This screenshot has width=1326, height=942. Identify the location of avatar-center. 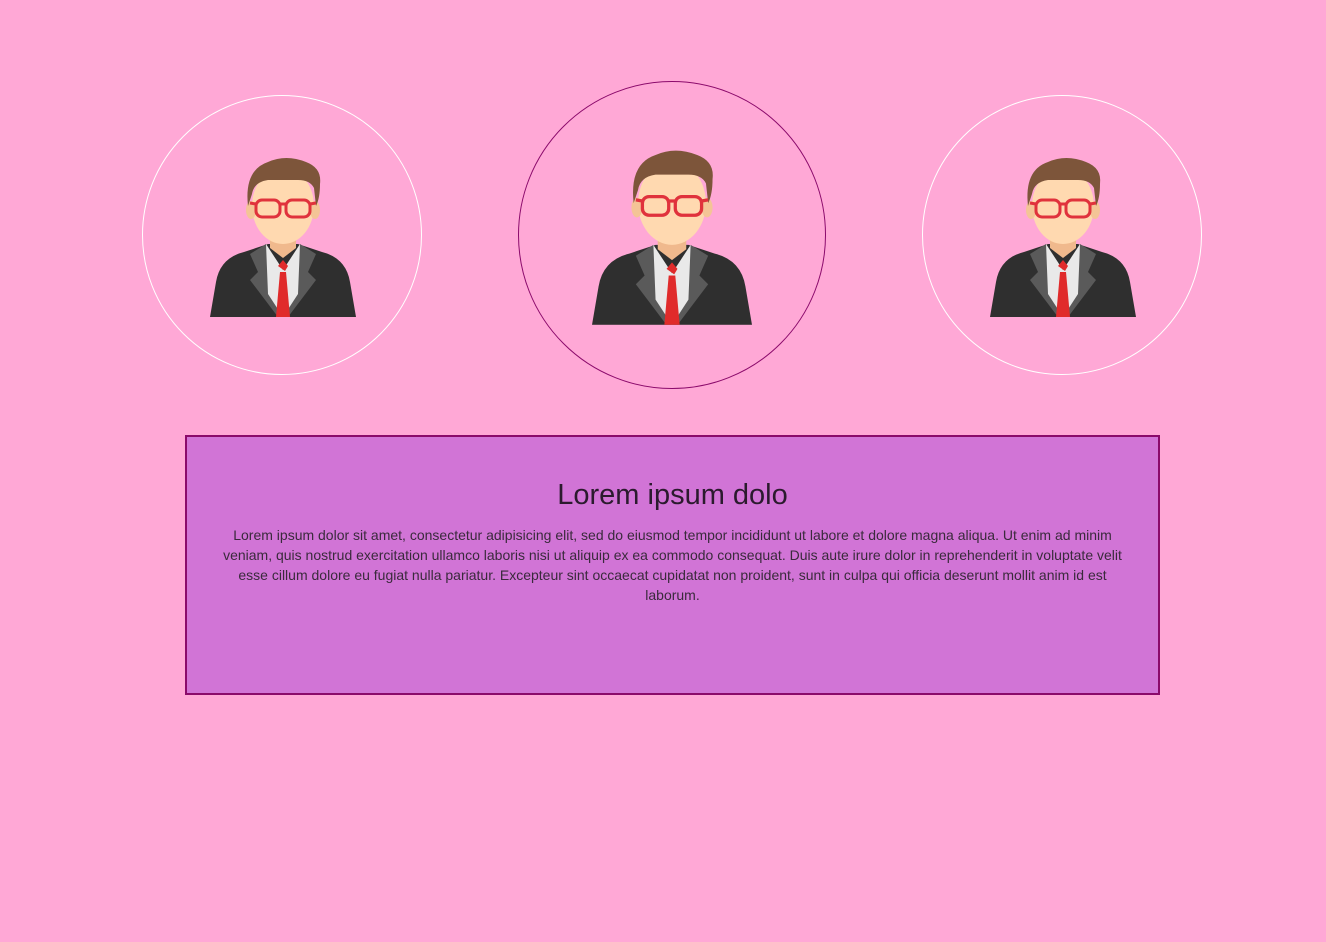
(672, 235).